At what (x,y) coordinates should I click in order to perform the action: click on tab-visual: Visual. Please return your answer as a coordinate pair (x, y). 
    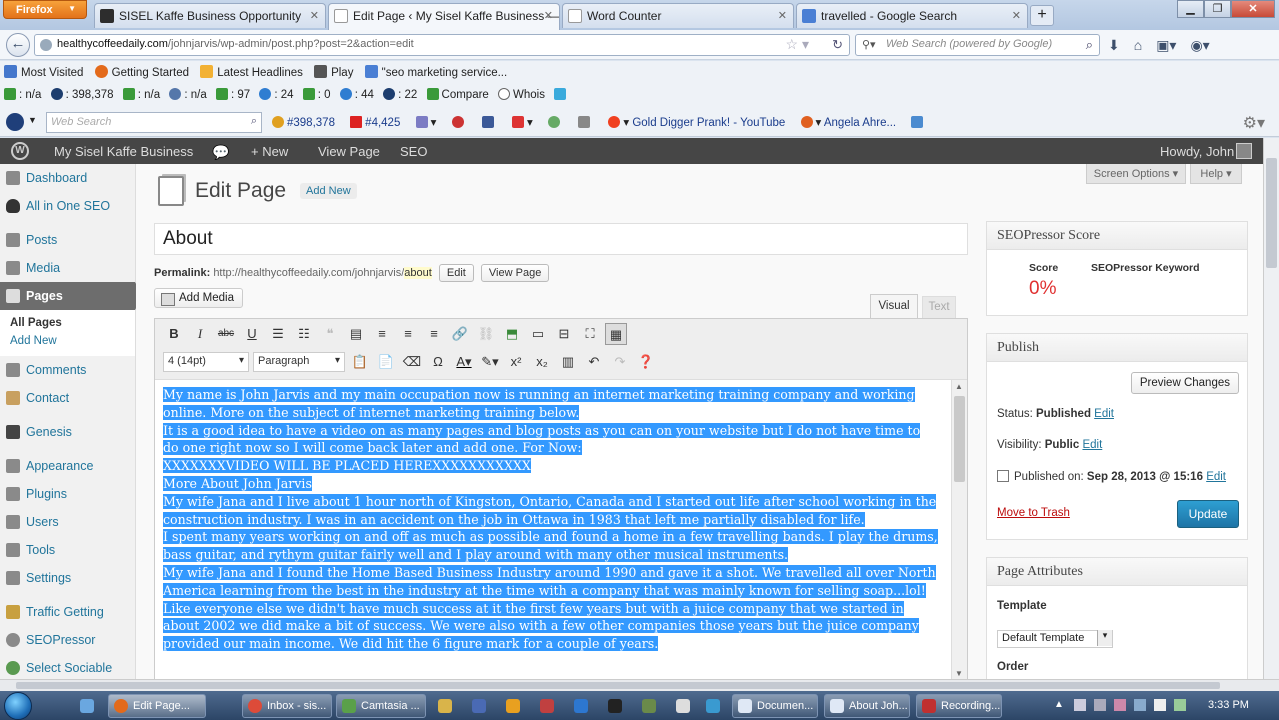
    Looking at the image, I should click on (894, 306).